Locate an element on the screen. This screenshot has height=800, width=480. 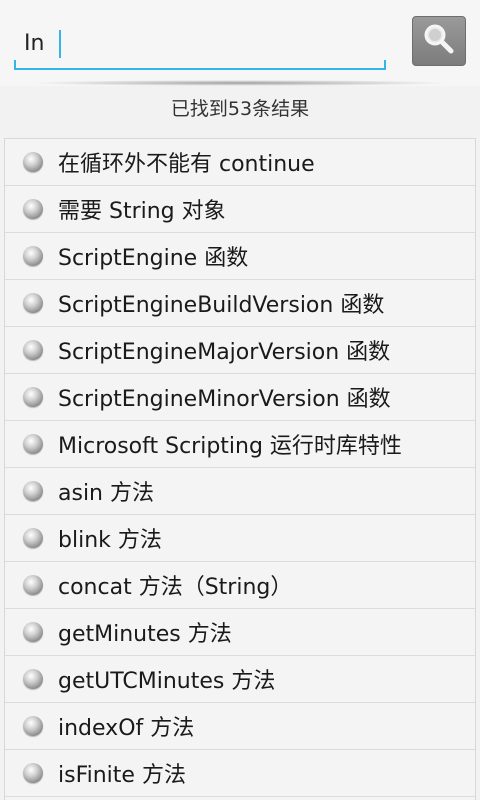
list-item: ScriptEngineMinorVersion 函数 is located at coordinates (240, 397).